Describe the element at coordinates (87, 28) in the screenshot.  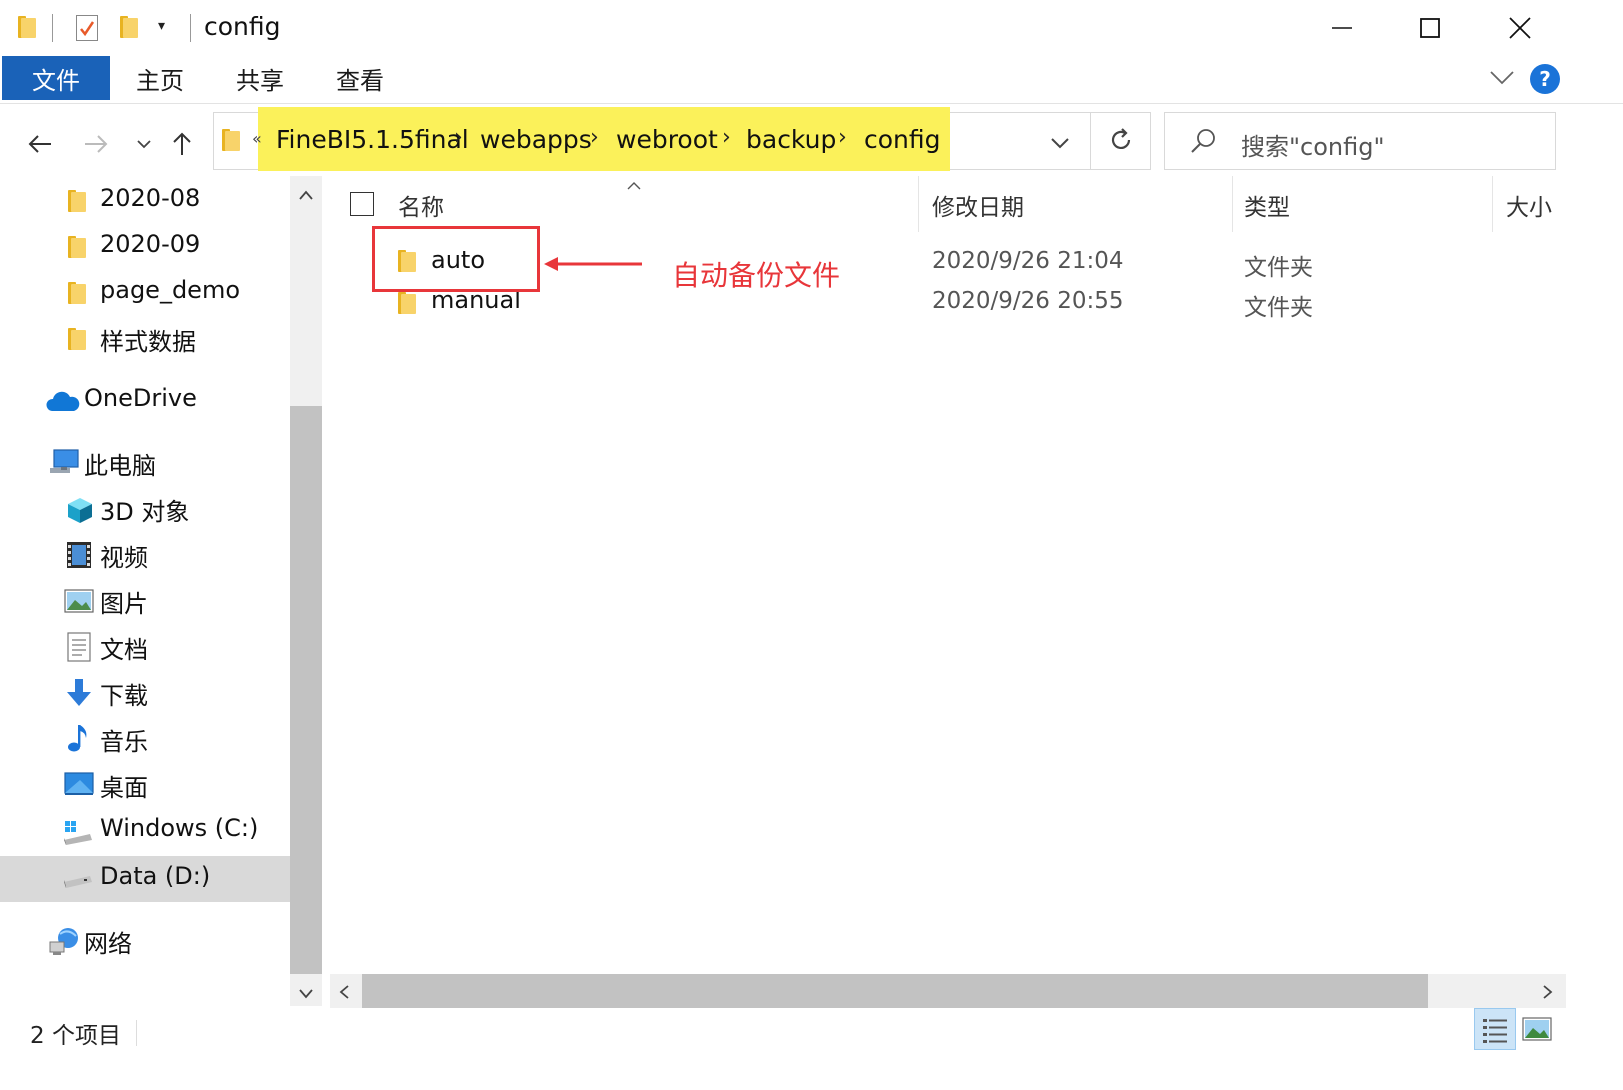
I see `properties-icon` at that location.